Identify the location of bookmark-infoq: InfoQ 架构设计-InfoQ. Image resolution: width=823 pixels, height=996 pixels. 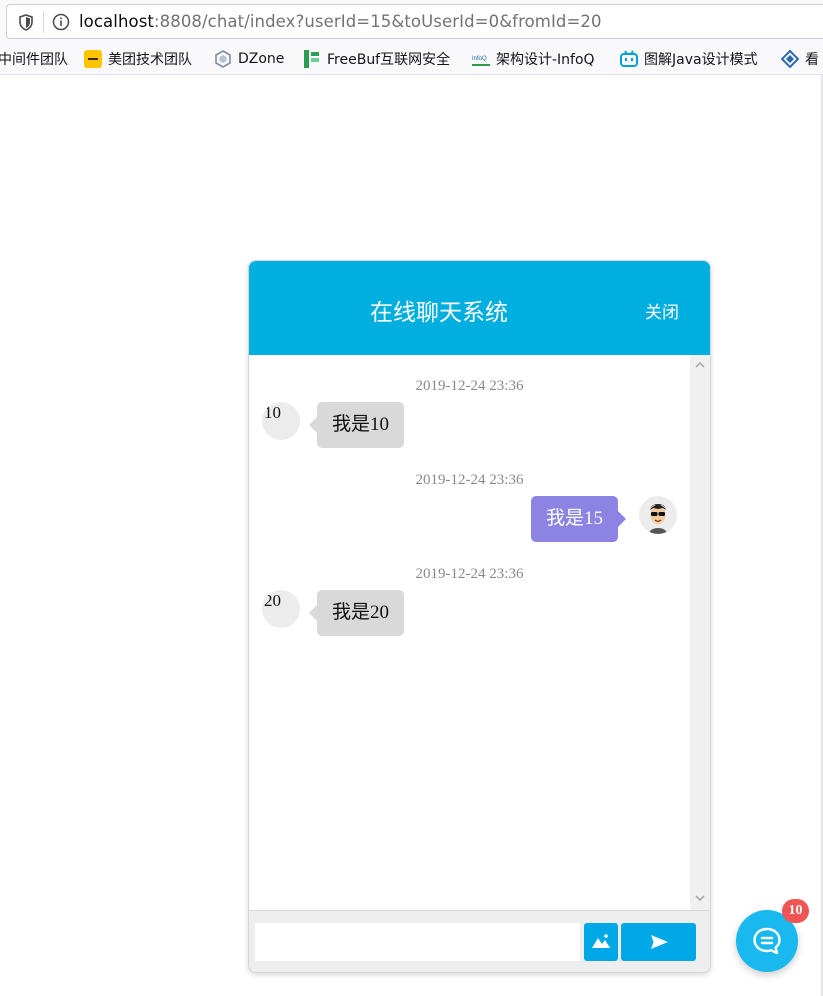
(533, 59).